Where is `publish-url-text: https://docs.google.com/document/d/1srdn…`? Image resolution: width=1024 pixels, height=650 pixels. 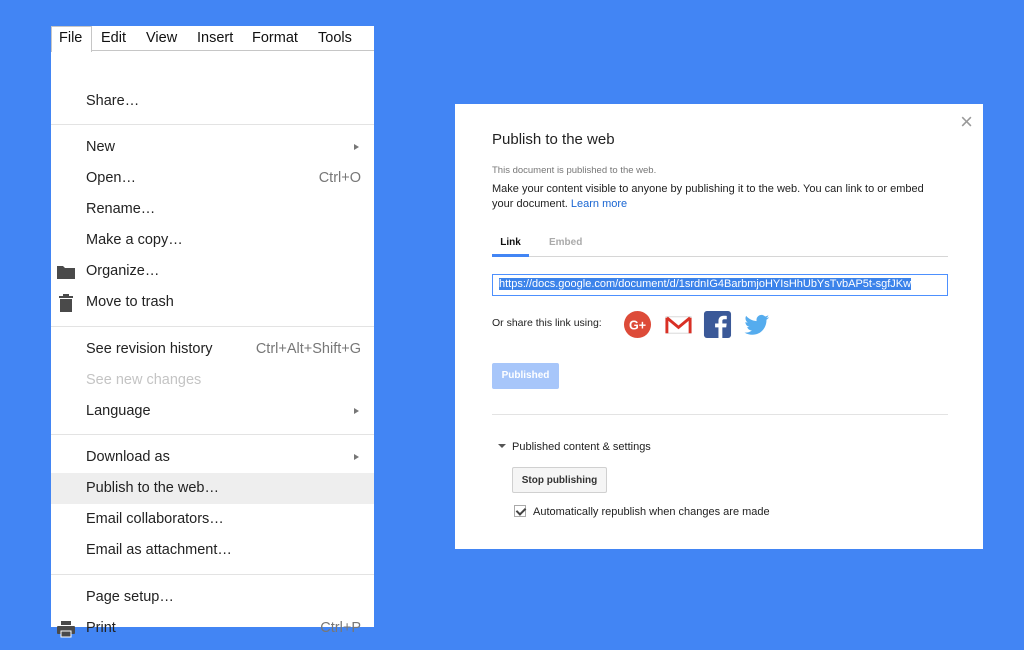
publish-url-text: https://docs.google.com/document/d/1srdn… is located at coordinates (705, 284).